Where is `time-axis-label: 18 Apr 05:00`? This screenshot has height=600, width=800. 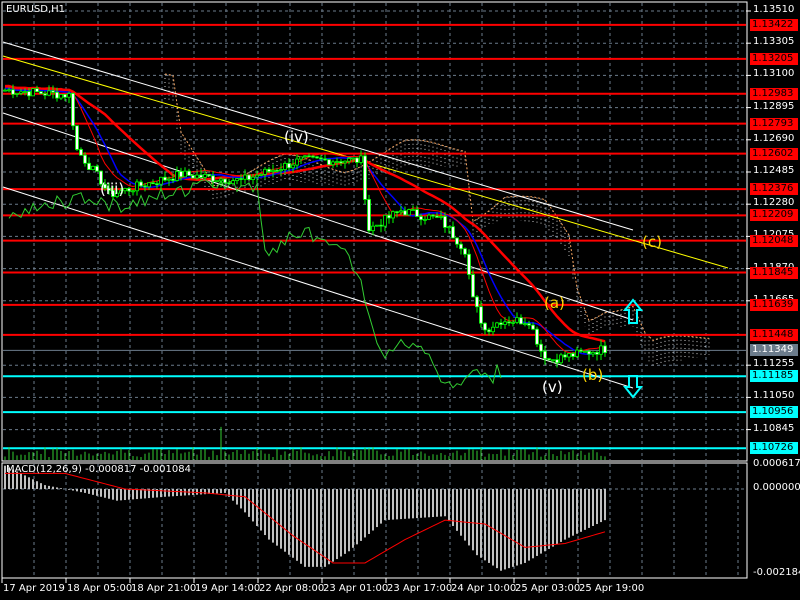 time-axis-label: 18 Apr 05:00 is located at coordinates (100, 588).